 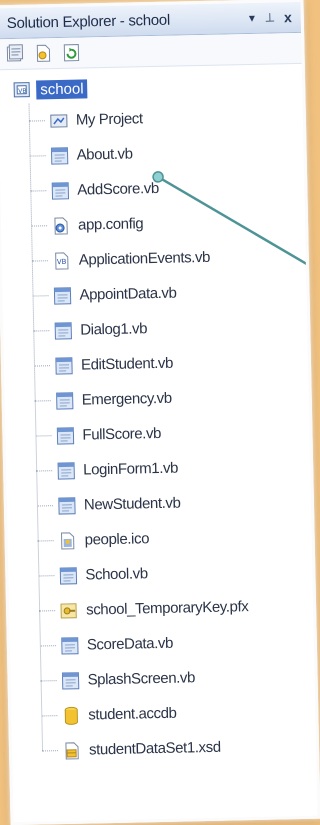 I want to click on refresh-button, so click(x=71, y=53).